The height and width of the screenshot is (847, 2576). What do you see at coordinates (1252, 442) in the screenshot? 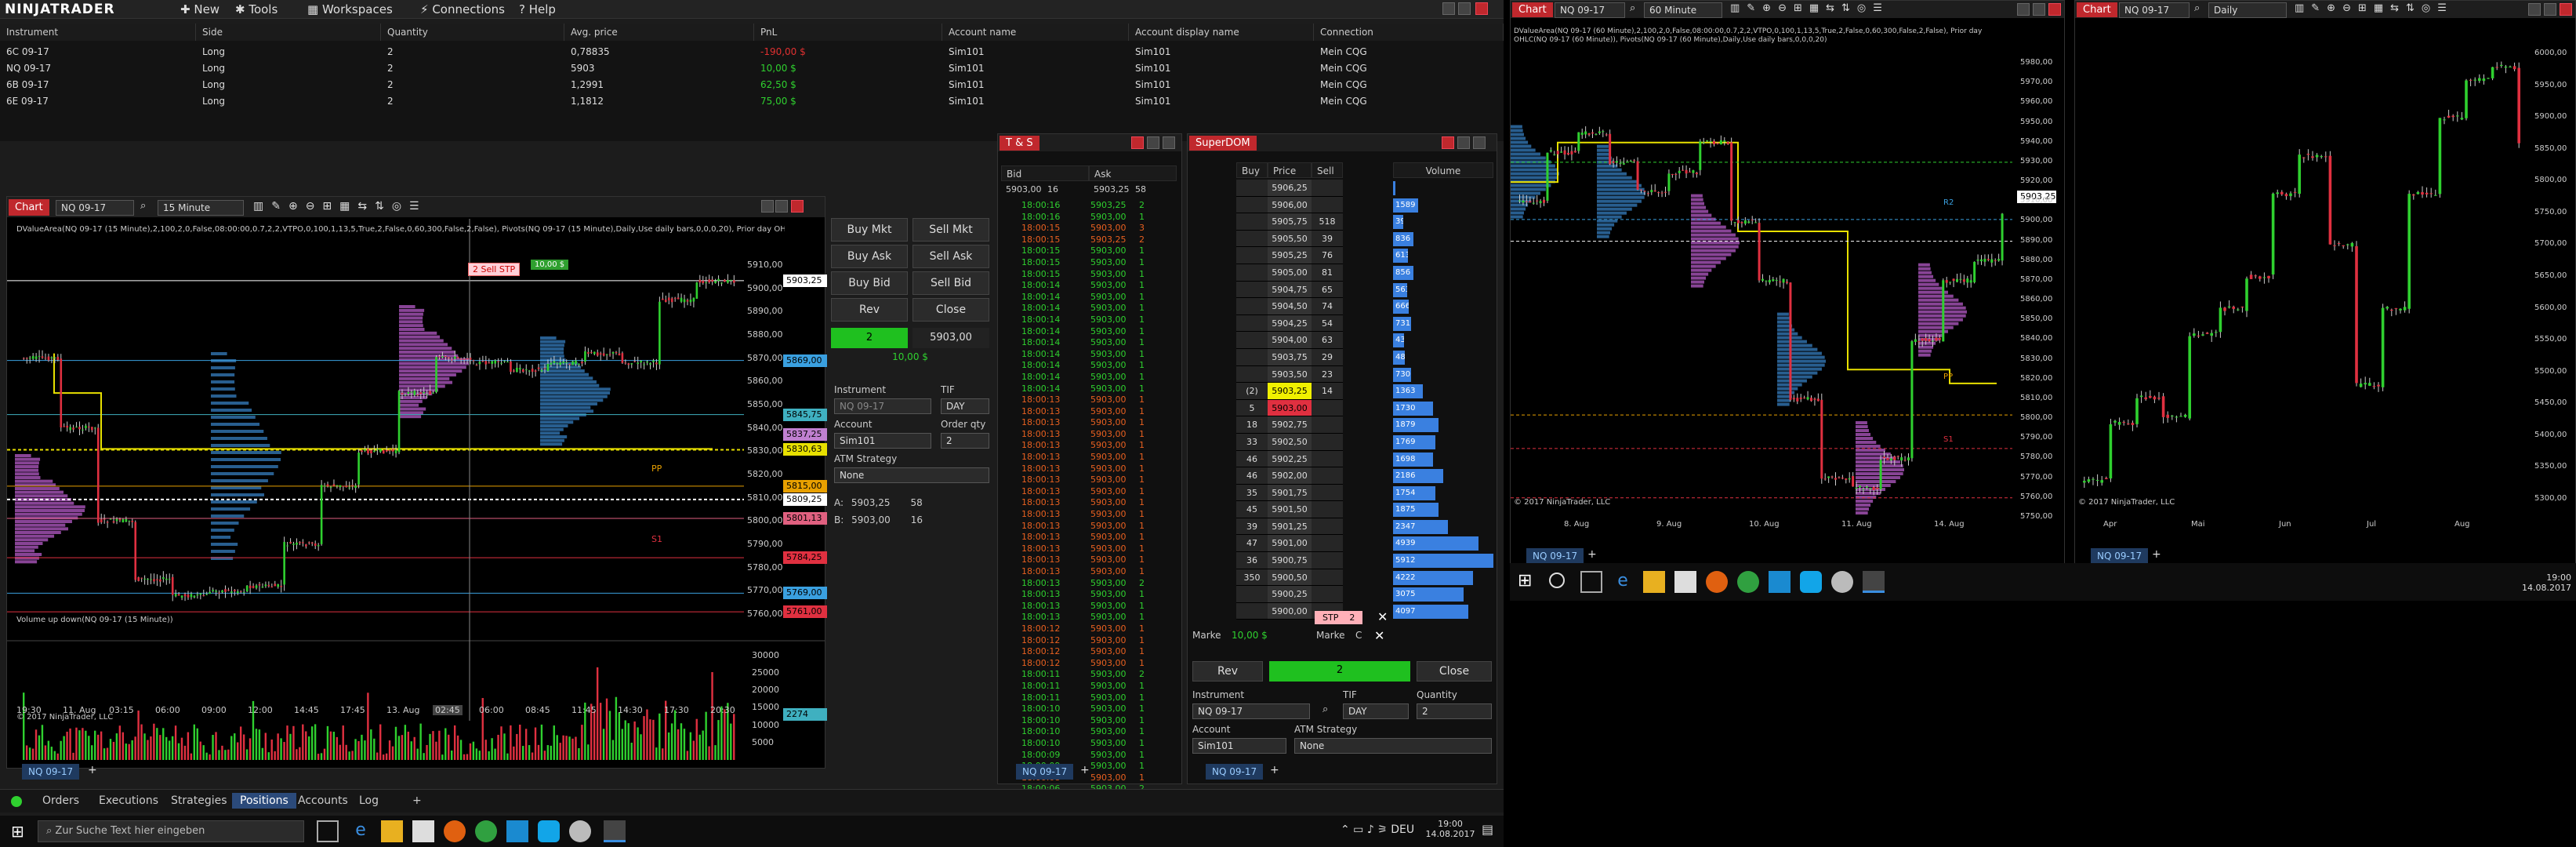
I see `dom-buy-cell: 33` at bounding box center [1252, 442].